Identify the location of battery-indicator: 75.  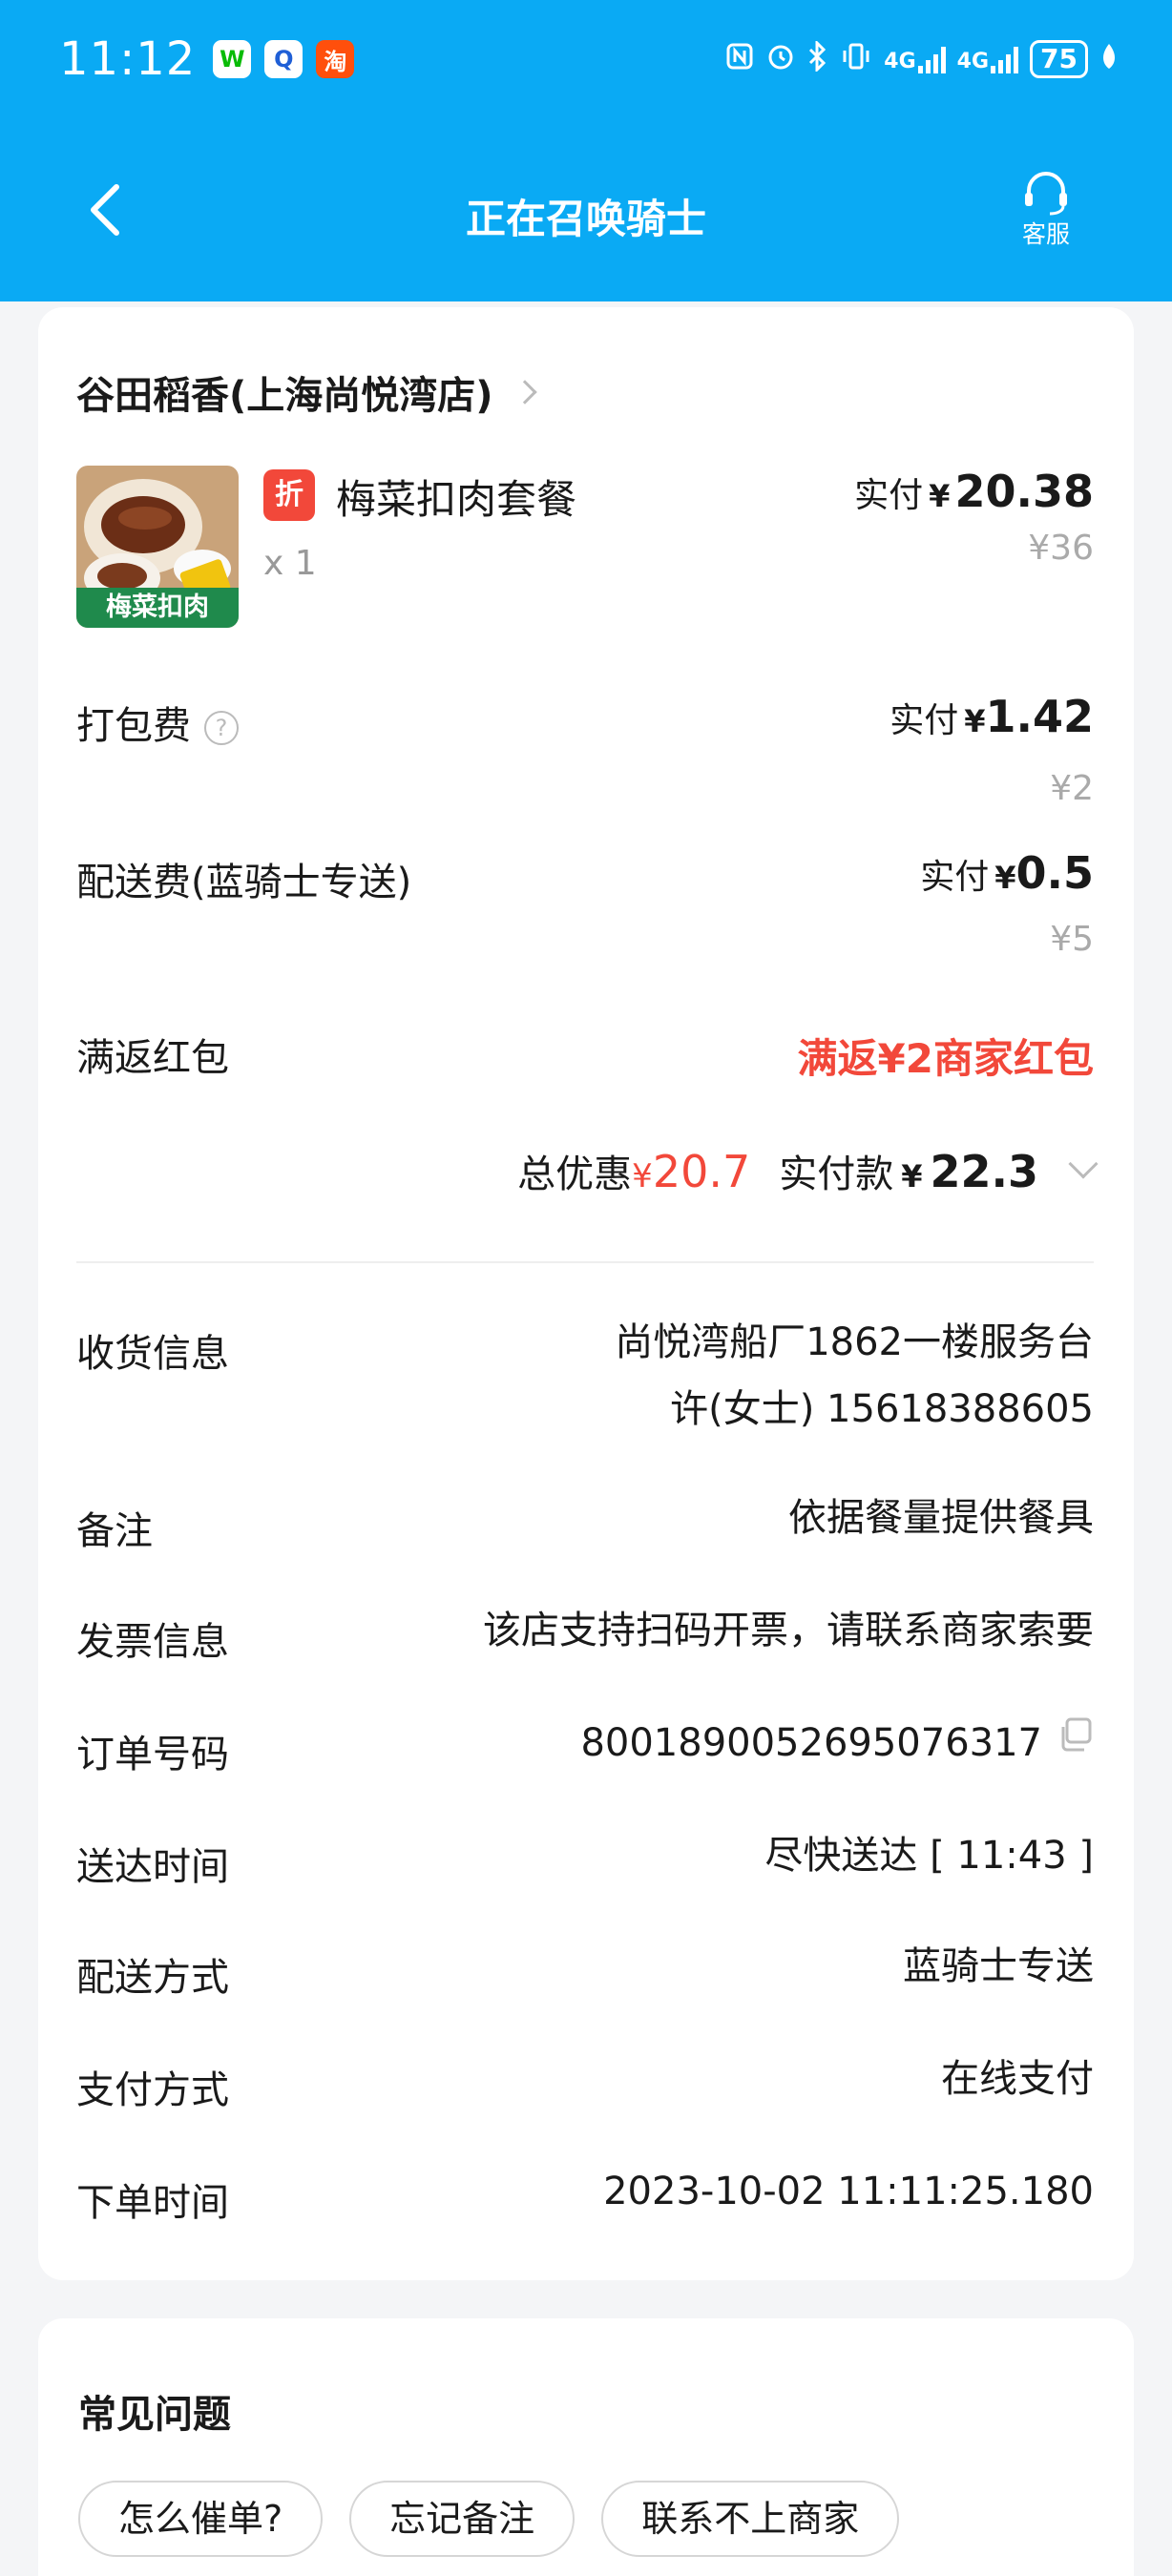
(1059, 59).